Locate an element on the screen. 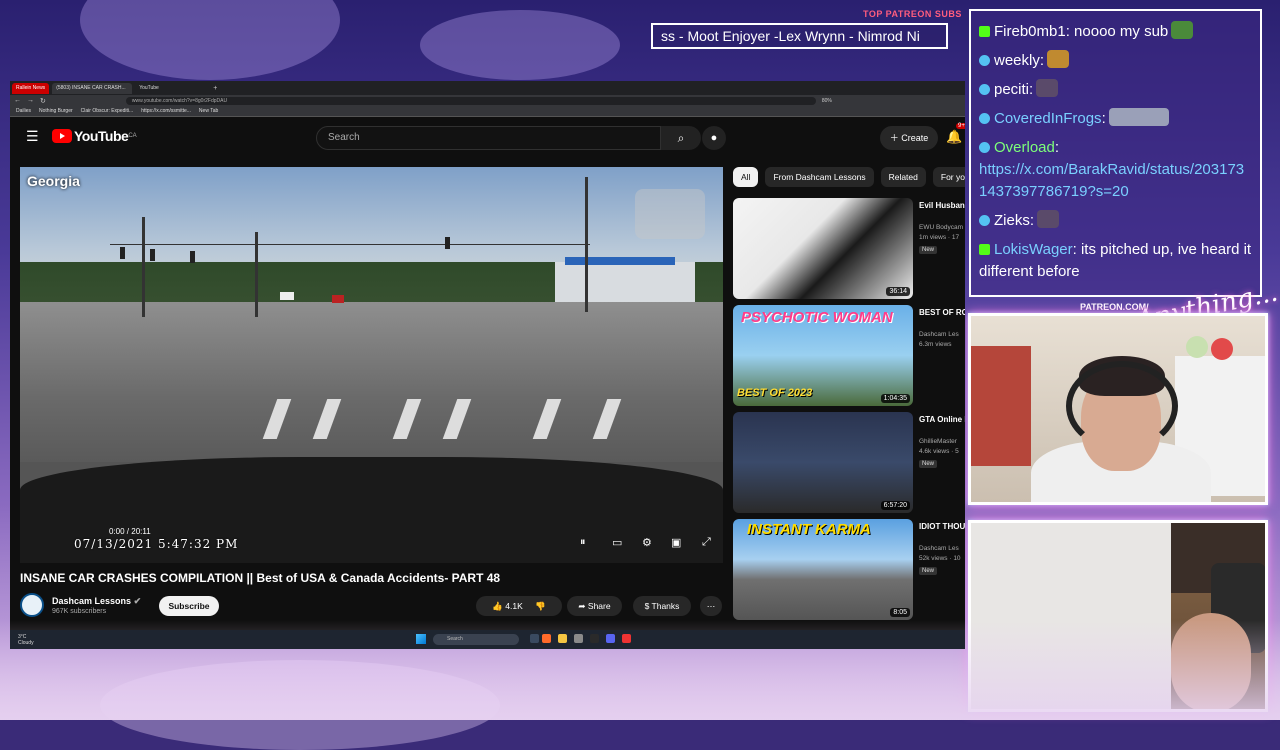 The image size is (1280, 750). video-title: Evil Husband No Idea 911 is located at coordinates (942, 205).